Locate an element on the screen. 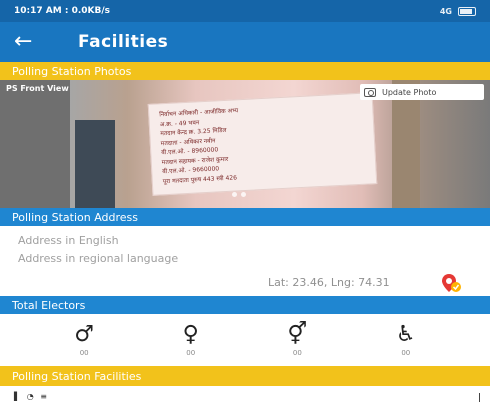  photo-door is located at coordinates (95, 164).